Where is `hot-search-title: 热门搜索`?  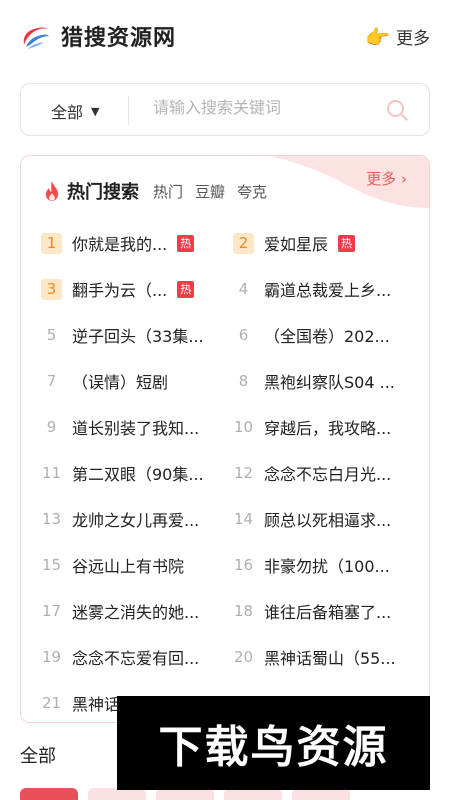
hot-search-title: 热门搜索 is located at coordinates (103, 192).